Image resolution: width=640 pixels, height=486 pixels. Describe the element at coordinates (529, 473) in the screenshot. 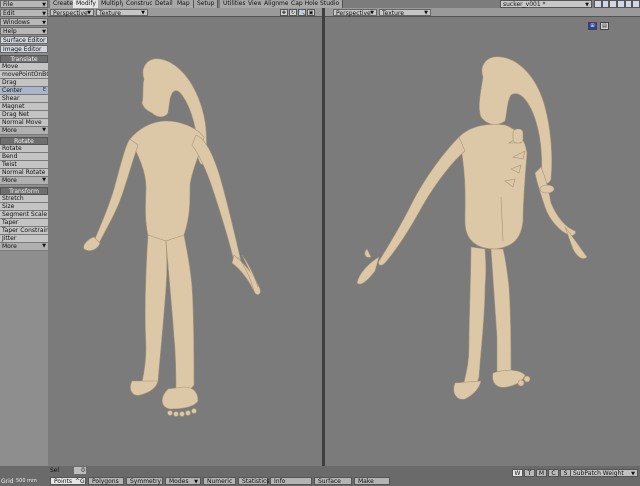

I see `toggle-t: T` at that location.